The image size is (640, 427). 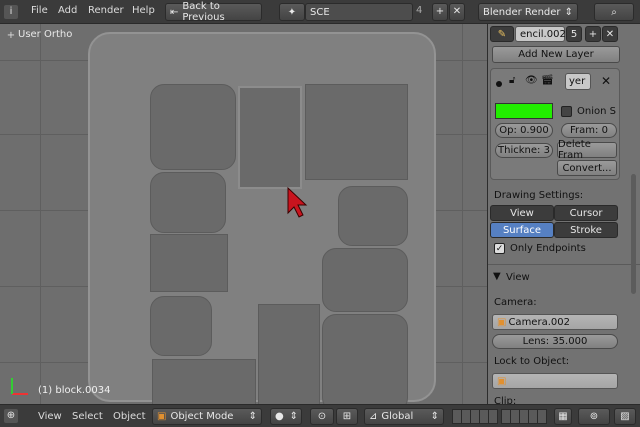 I want to click on search-icon: ⌕, so click(x=614, y=12).